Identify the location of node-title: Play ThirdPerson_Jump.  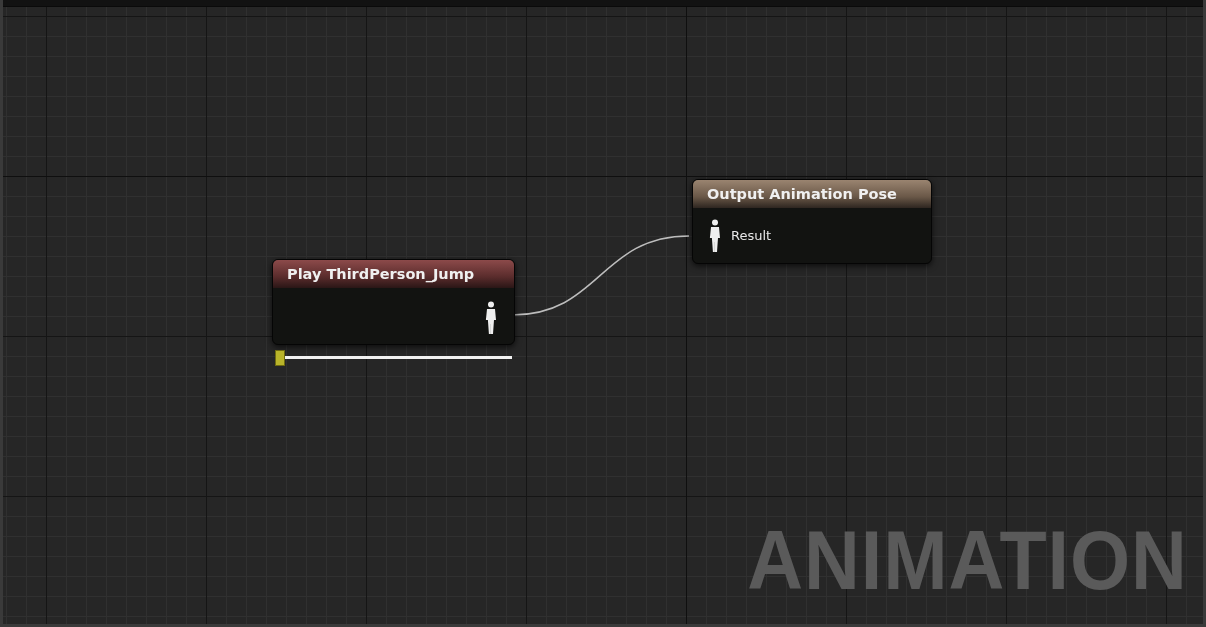
(393, 274).